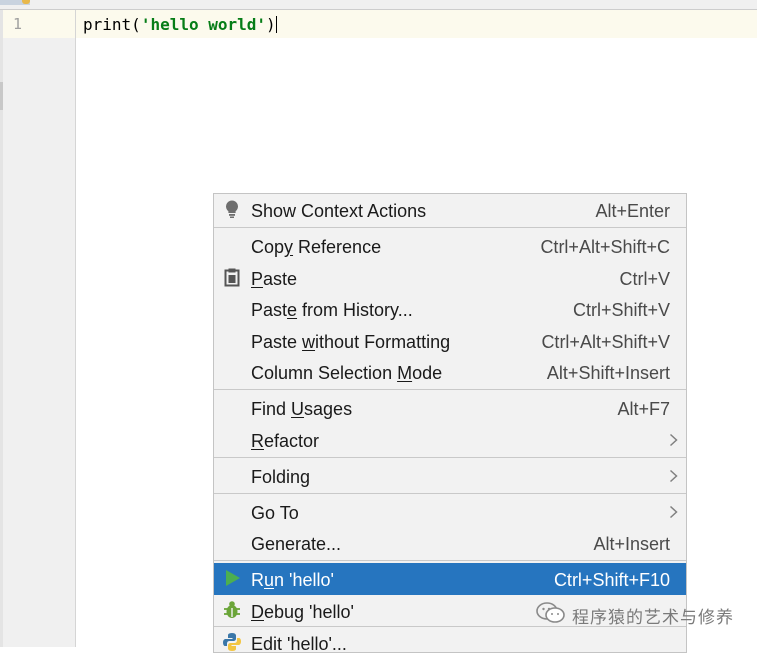 This screenshot has width=757, height=659. What do you see at coordinates (281, 477) in the screenshot?
I see `menu-item-label: Folding` at bounding box center [281, 477].